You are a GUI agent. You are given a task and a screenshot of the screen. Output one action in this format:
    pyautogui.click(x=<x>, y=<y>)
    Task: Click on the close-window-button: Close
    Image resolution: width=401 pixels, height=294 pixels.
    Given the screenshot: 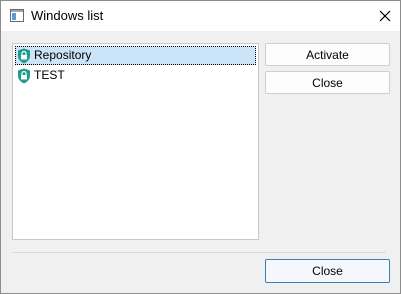 What is the action you would take?
    pyautogui.click(x=327, y=82)
    